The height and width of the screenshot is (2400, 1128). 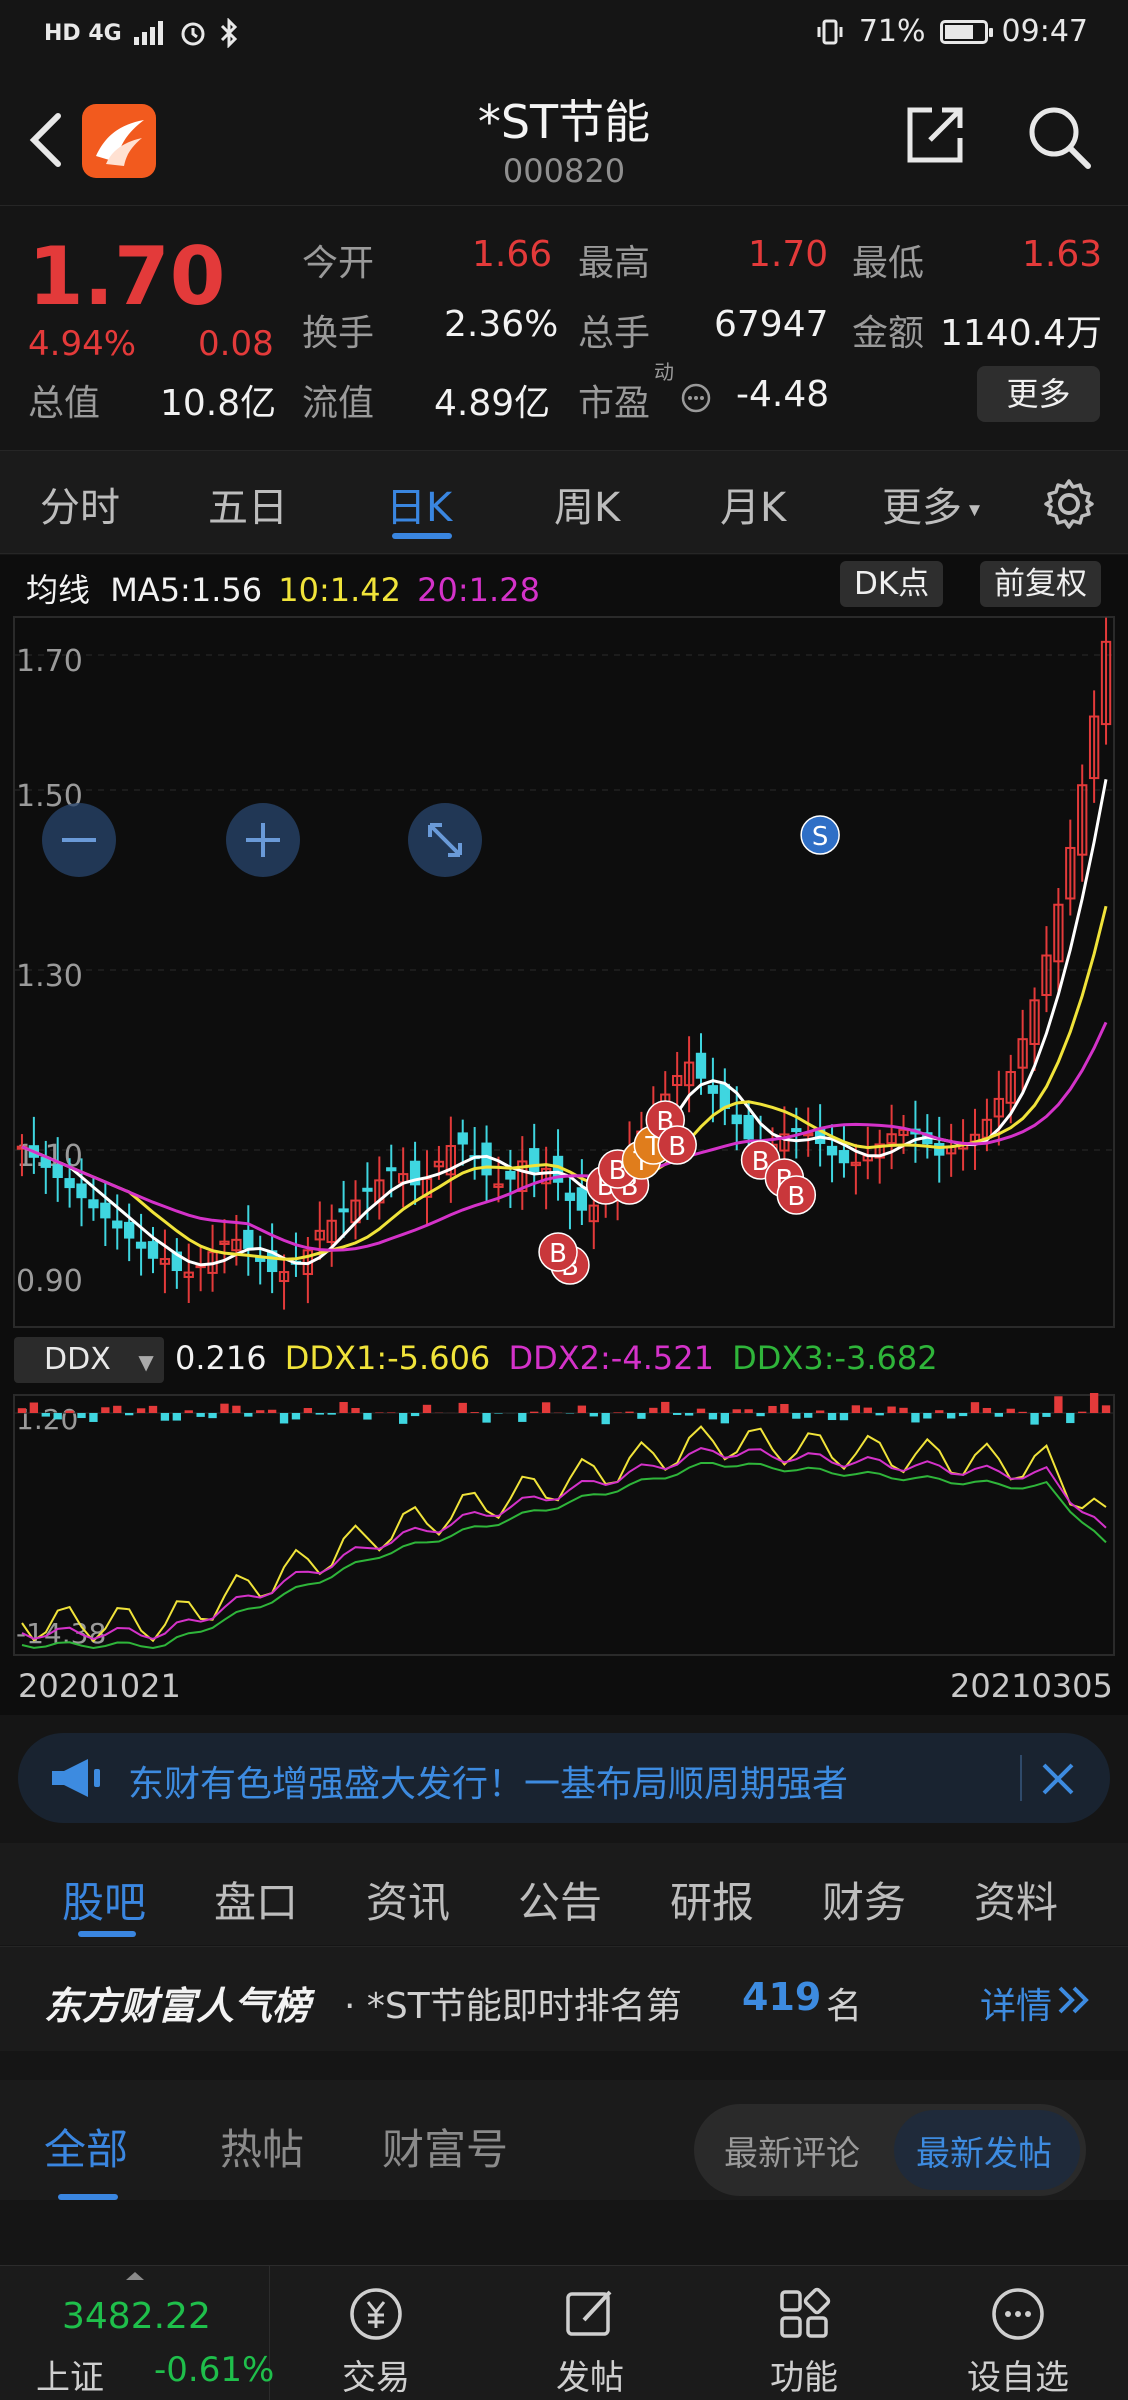 I want to click on ddx2-line, so click(x=564, y=1544).